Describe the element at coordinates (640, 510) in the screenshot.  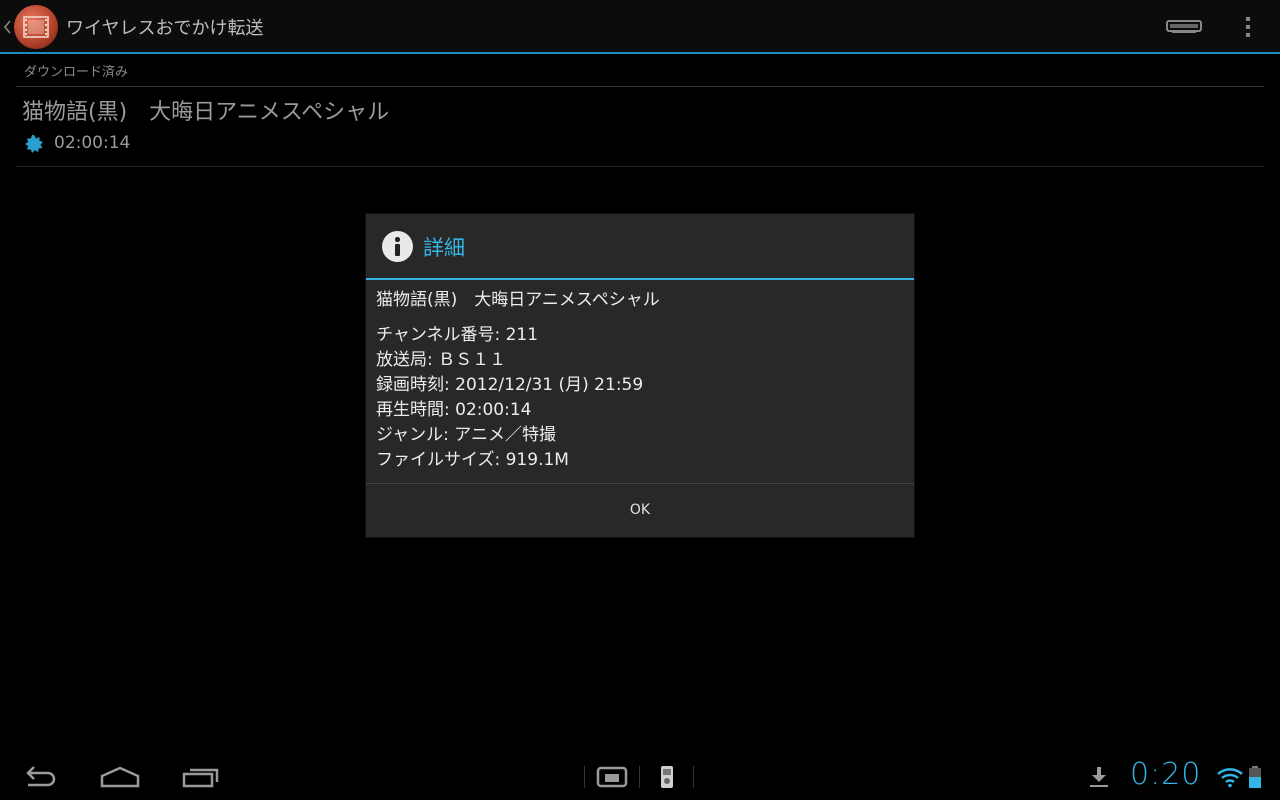
I see `ok-button: OK` at that location.